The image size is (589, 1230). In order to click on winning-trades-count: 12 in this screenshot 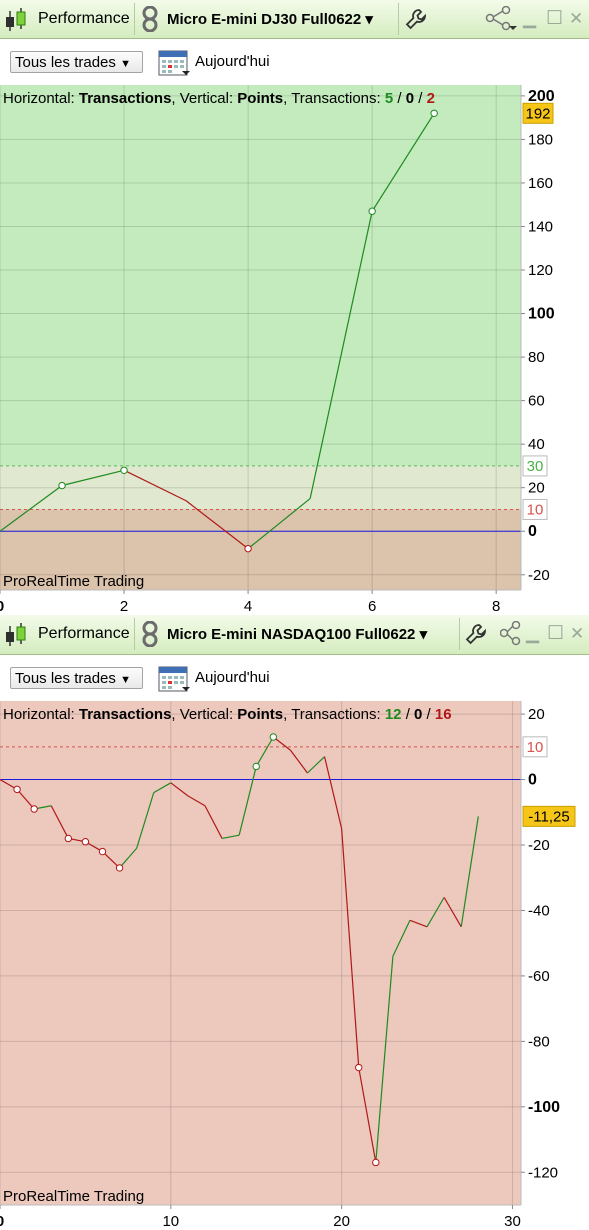, I will do `click(393, 714)`.